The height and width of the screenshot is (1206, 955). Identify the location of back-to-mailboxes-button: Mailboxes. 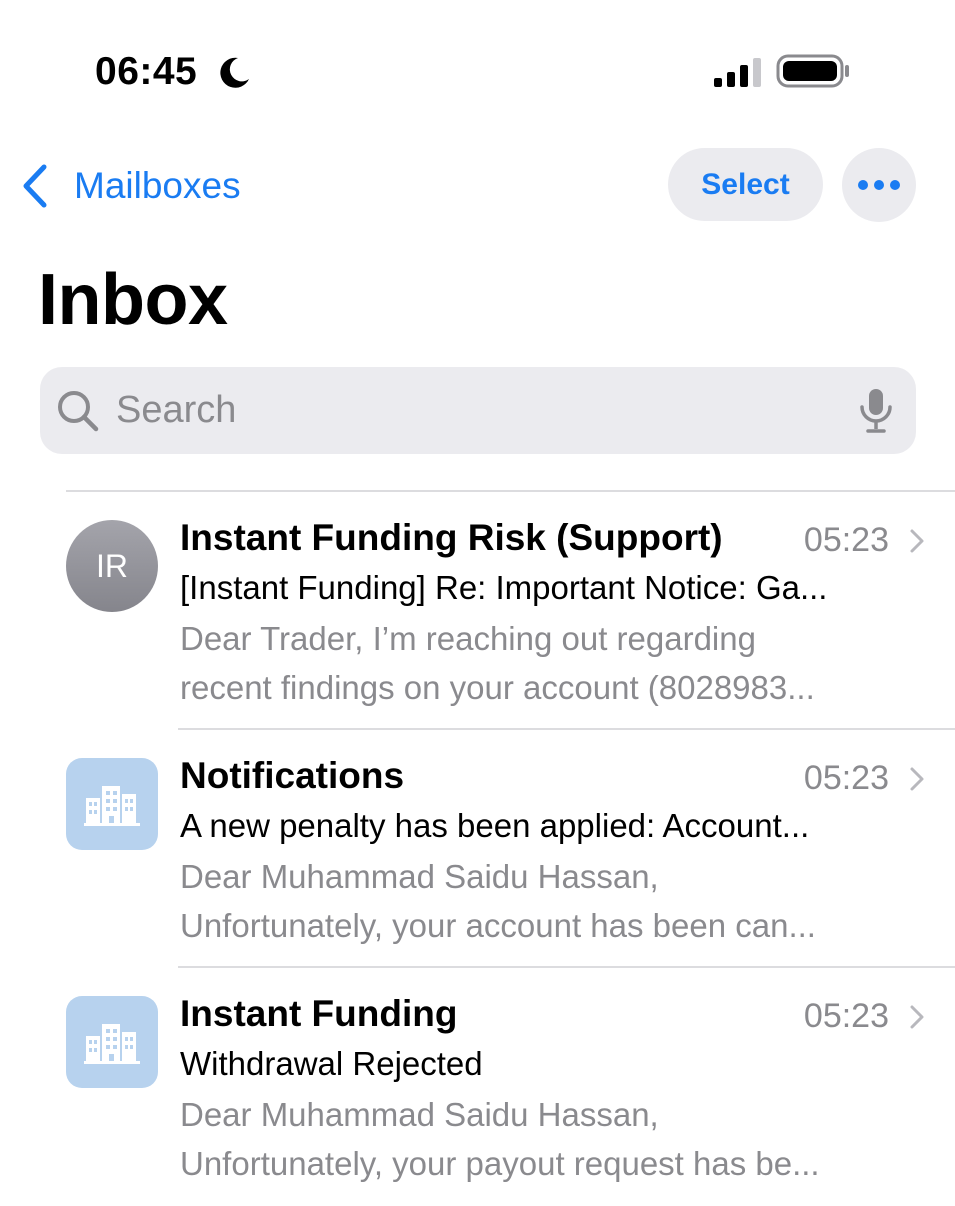
(129, 186).